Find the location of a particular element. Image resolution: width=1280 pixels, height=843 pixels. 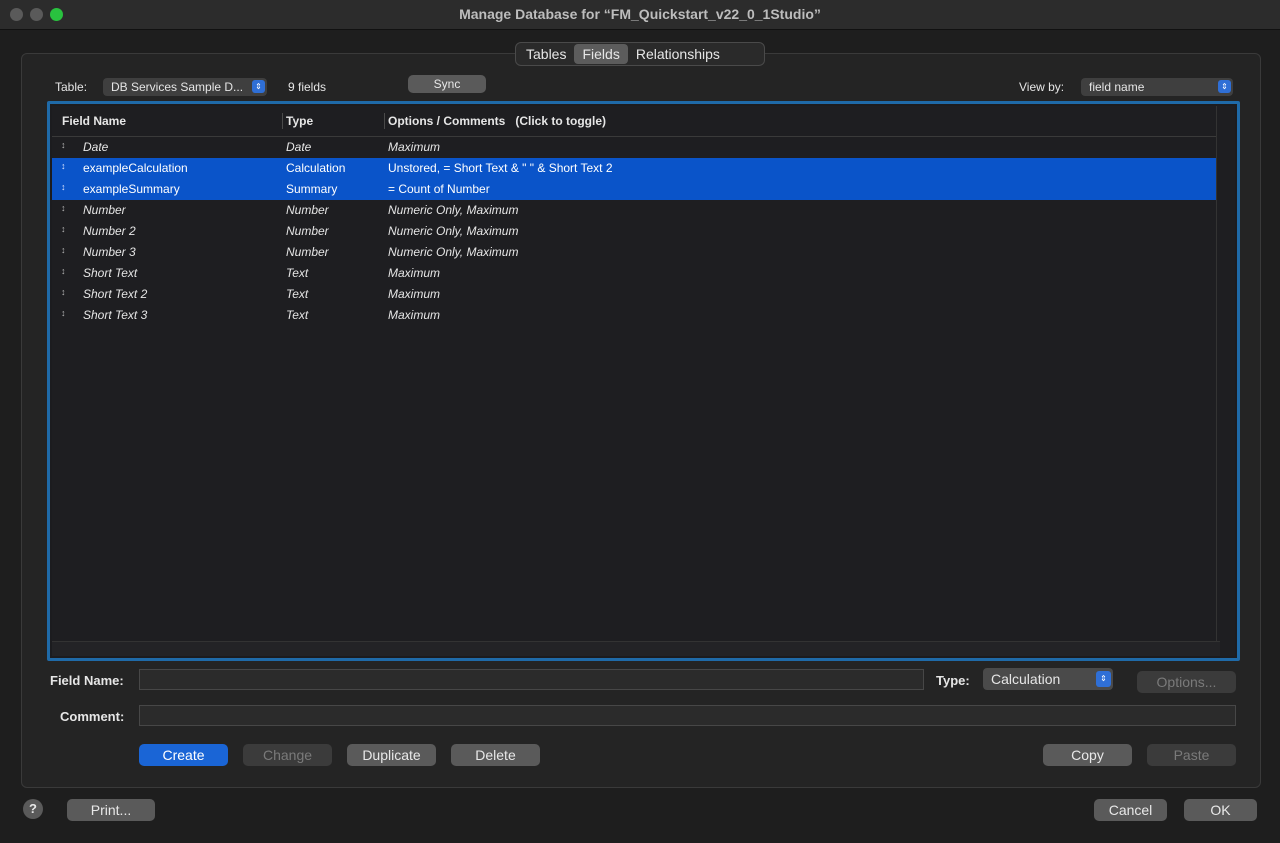

field-count: 9 fields is located at coordinates (307, 87).